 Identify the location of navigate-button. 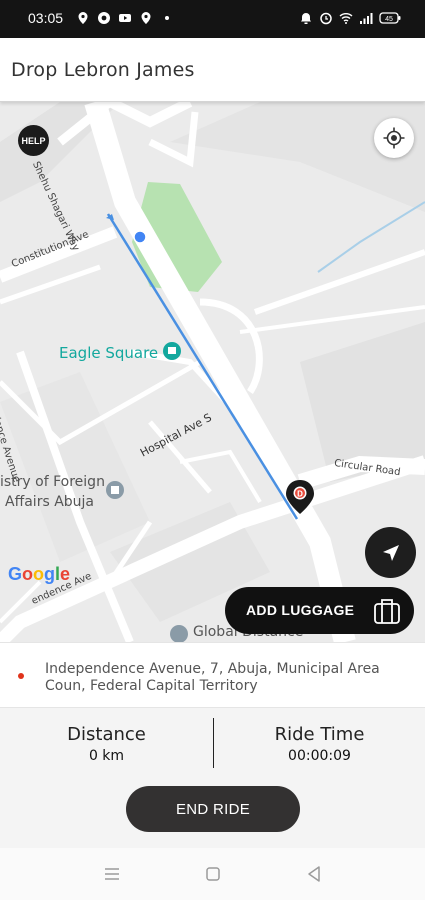
(390, 552).